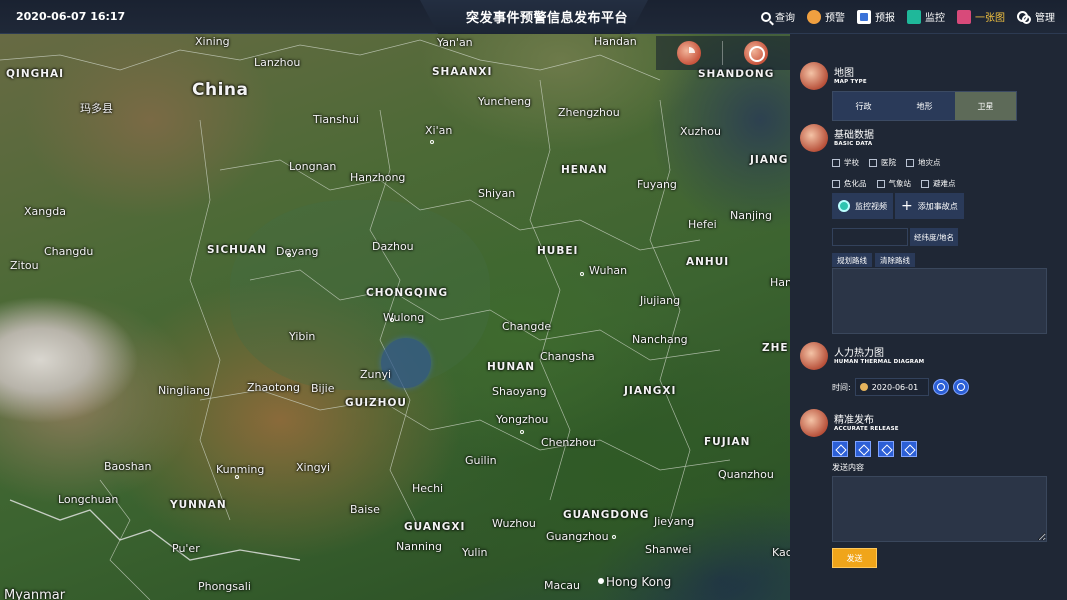 This screenshot has width=1067, height=600. I want to click on calendar-icon, so click(863, 387).